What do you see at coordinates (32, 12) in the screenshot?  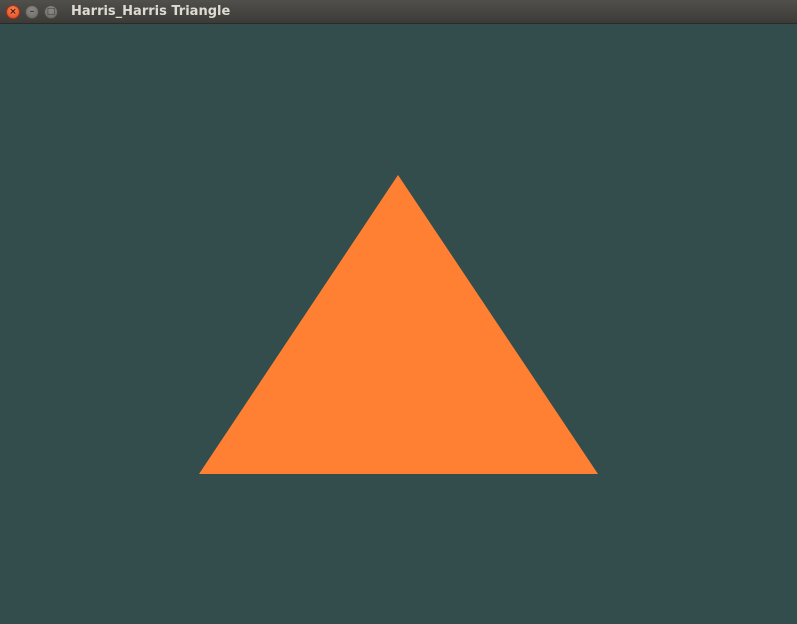 I see `minimize-icon: –` at bounding box center [32, 12].